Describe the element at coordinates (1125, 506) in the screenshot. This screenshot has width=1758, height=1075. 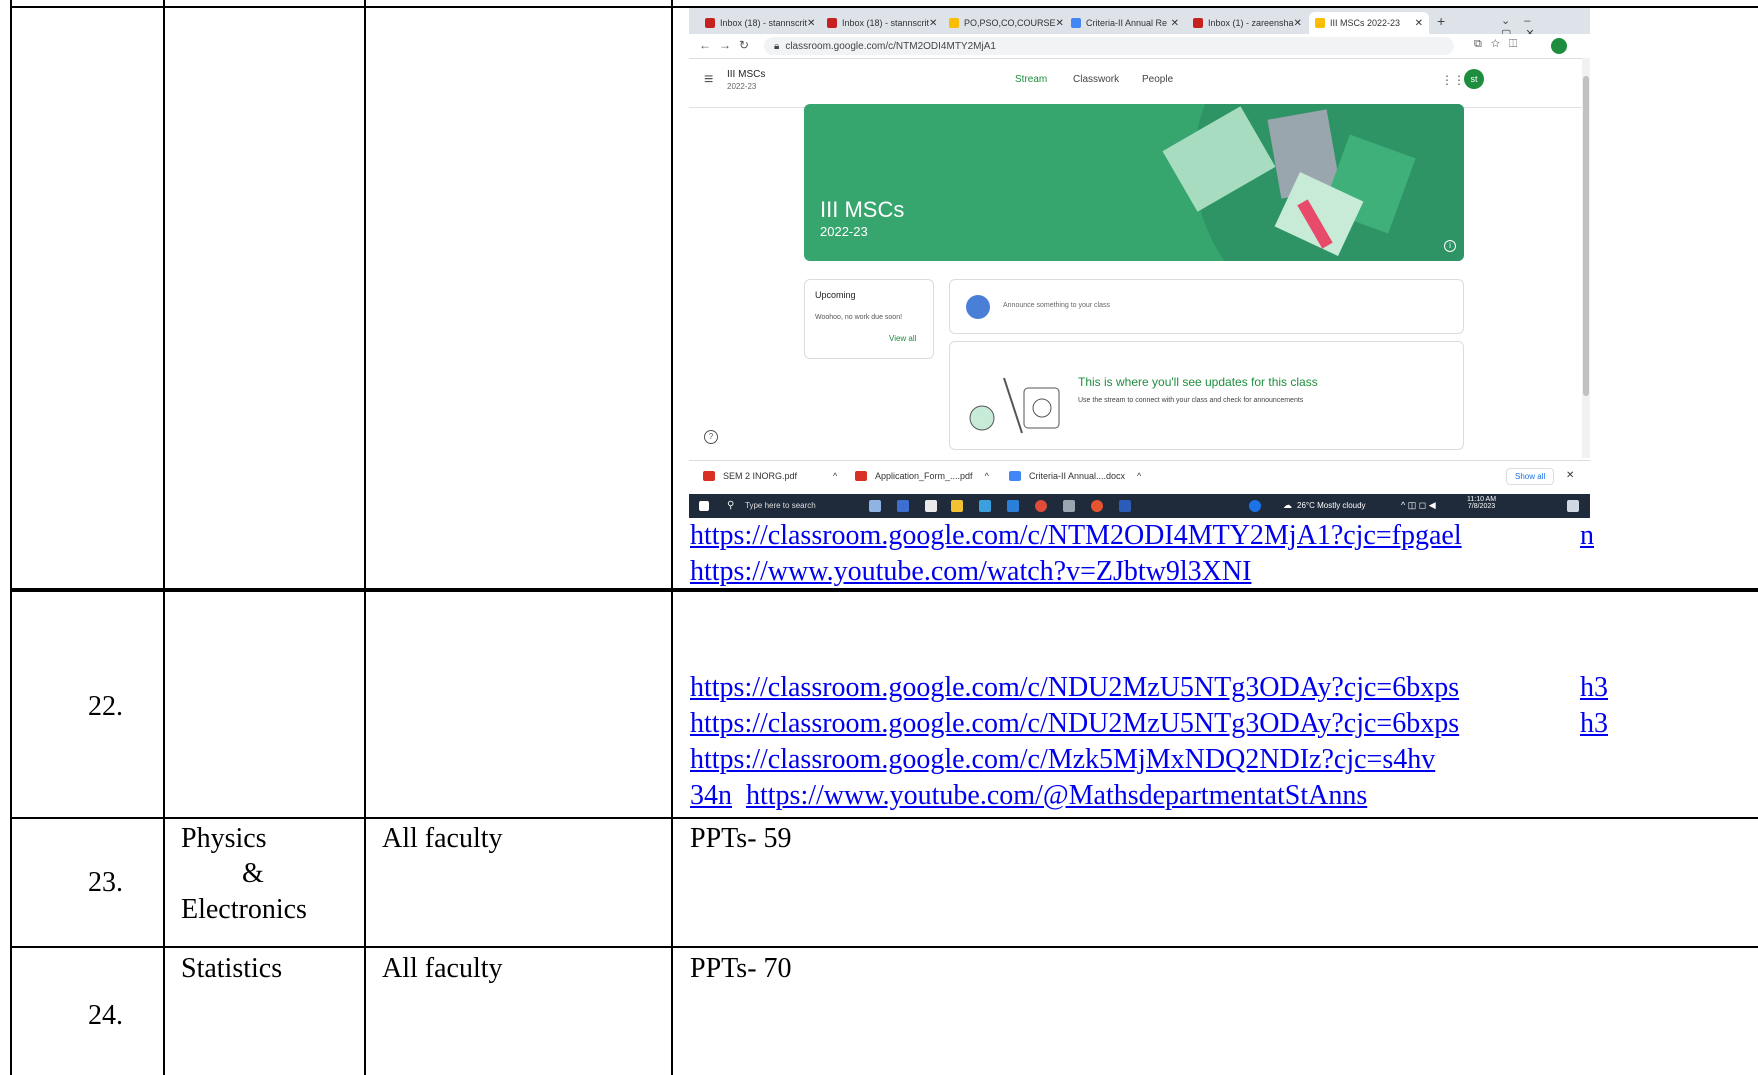
I see `word-icon` at that location.